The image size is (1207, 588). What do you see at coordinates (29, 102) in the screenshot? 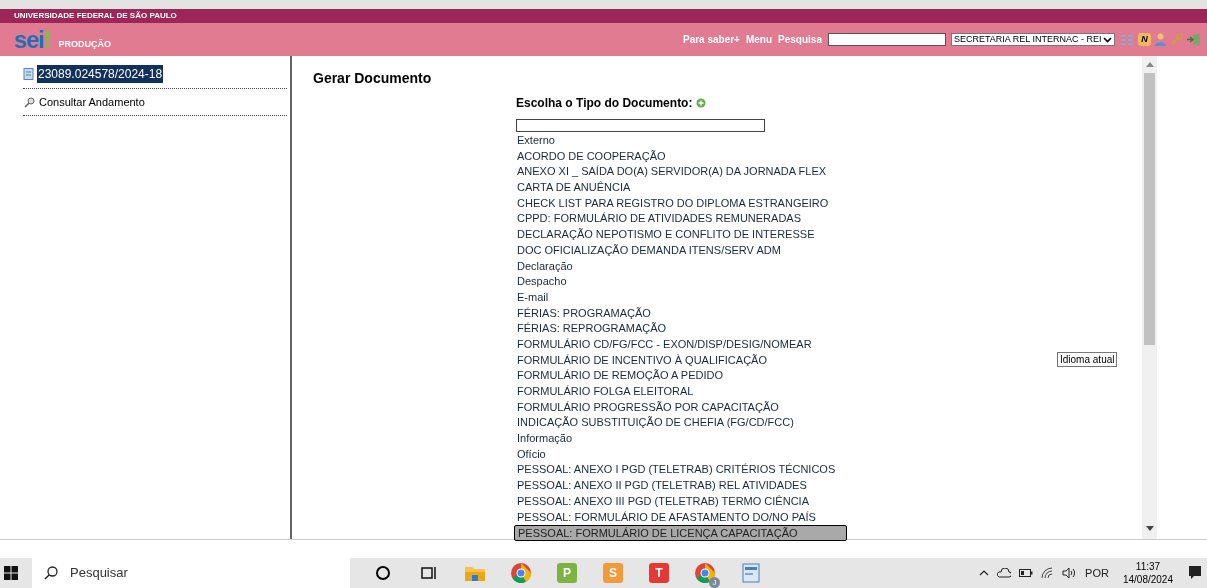
I see `magnifier-icon` at bounding box center [29, 102].